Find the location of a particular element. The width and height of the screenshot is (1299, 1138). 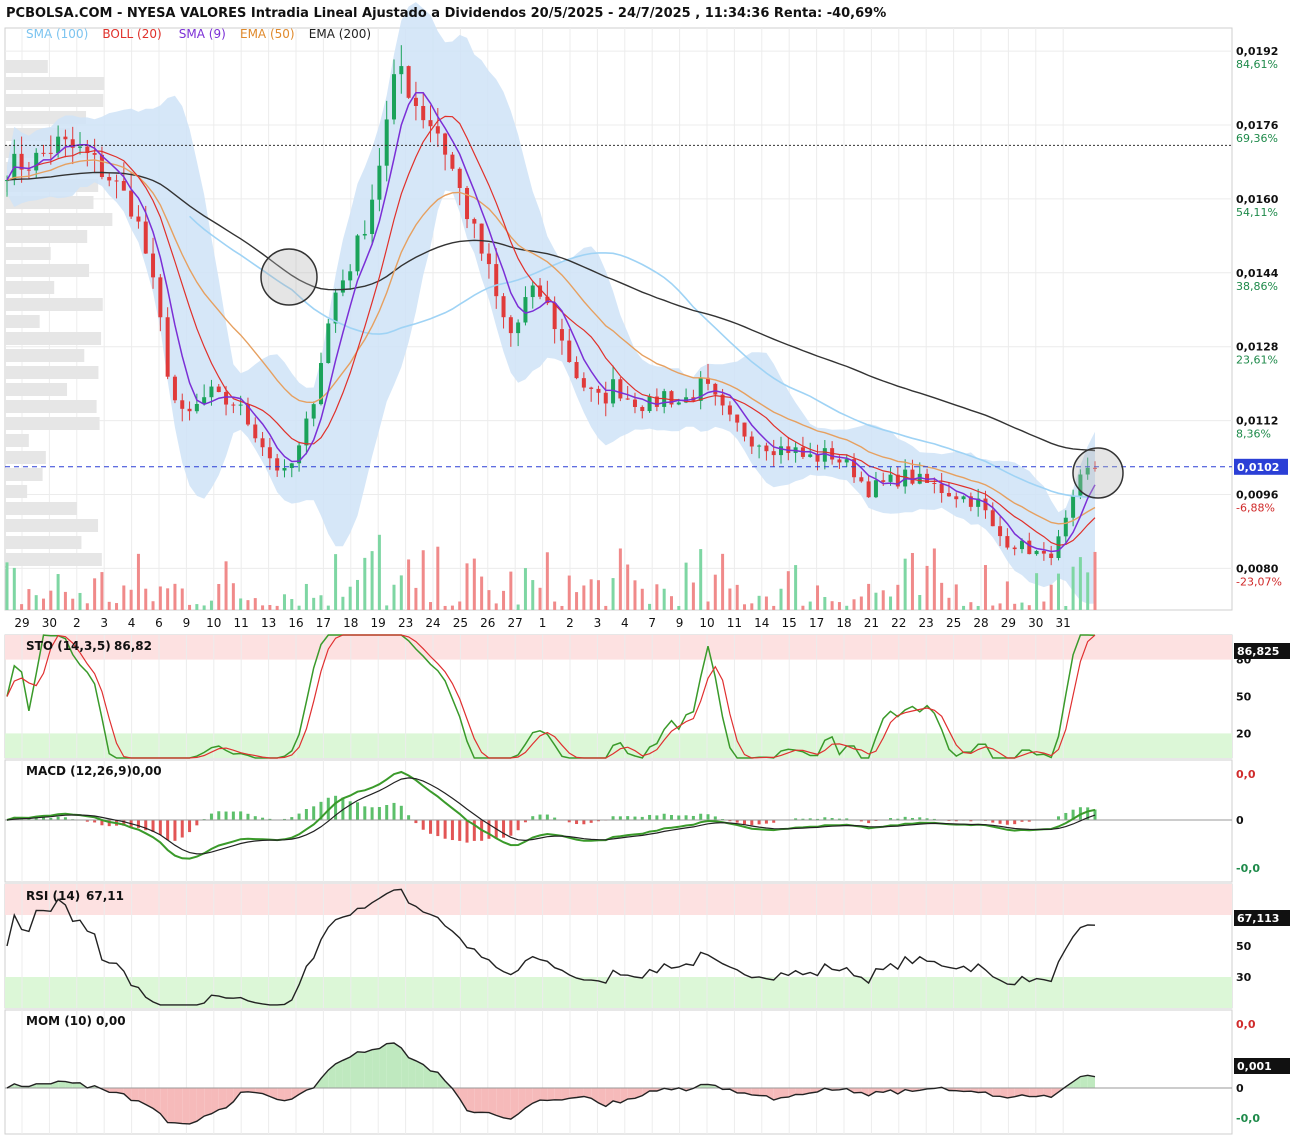

macd-value: 0,00 is located at coordinates (147, 771).